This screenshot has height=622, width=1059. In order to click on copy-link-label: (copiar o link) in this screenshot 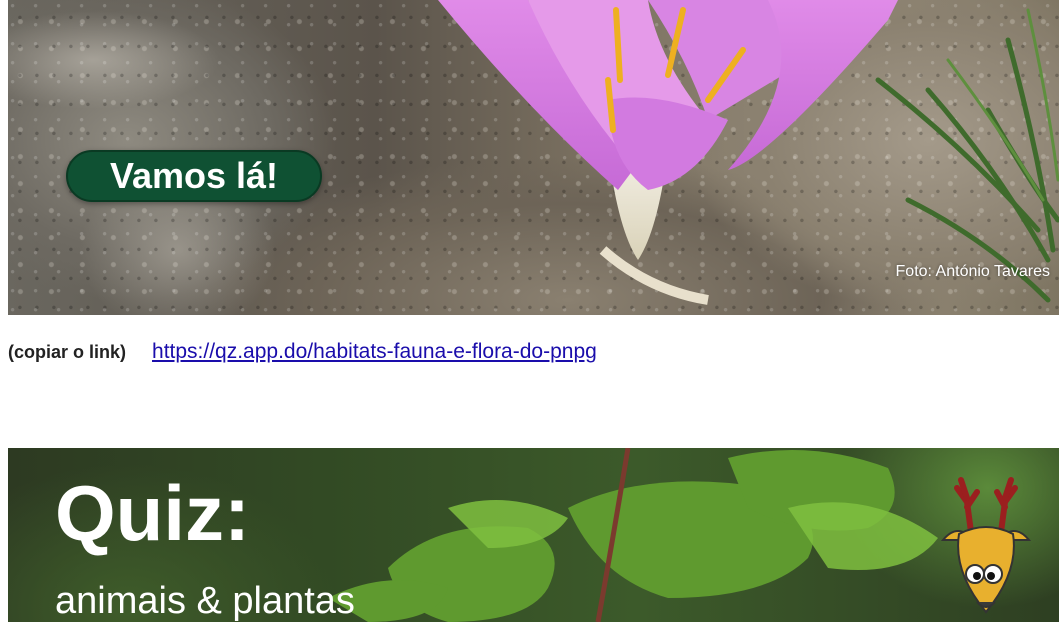, I will do `click(67, 352)`.